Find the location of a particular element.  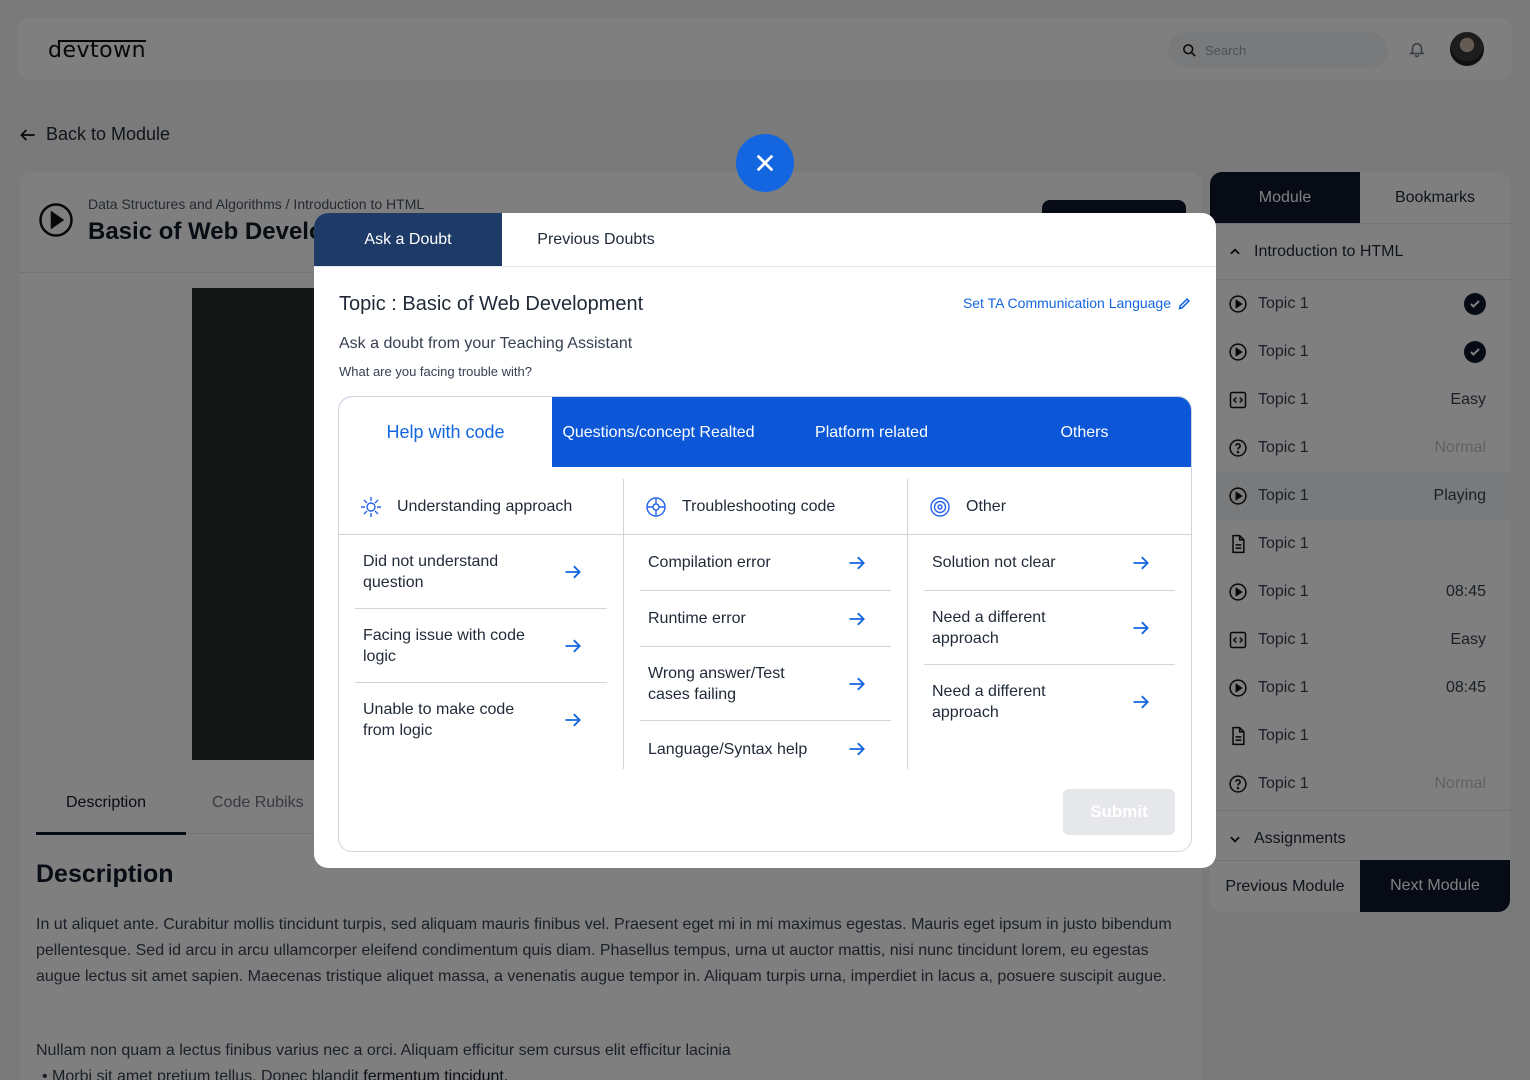

pencil-icon is located at coordinates (1184, 303).